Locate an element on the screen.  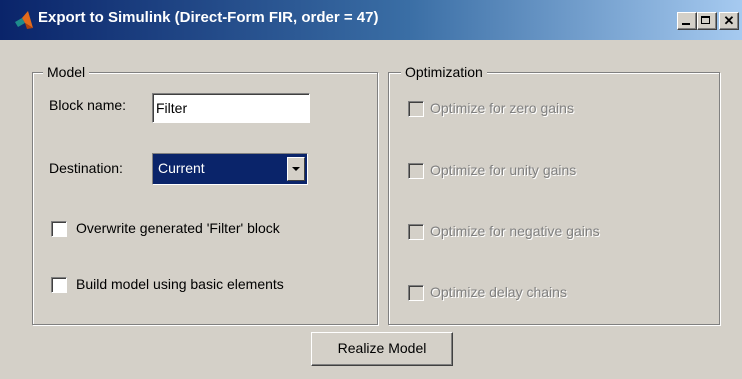
destination-label: Destination: is located at coordinates (86, 168).